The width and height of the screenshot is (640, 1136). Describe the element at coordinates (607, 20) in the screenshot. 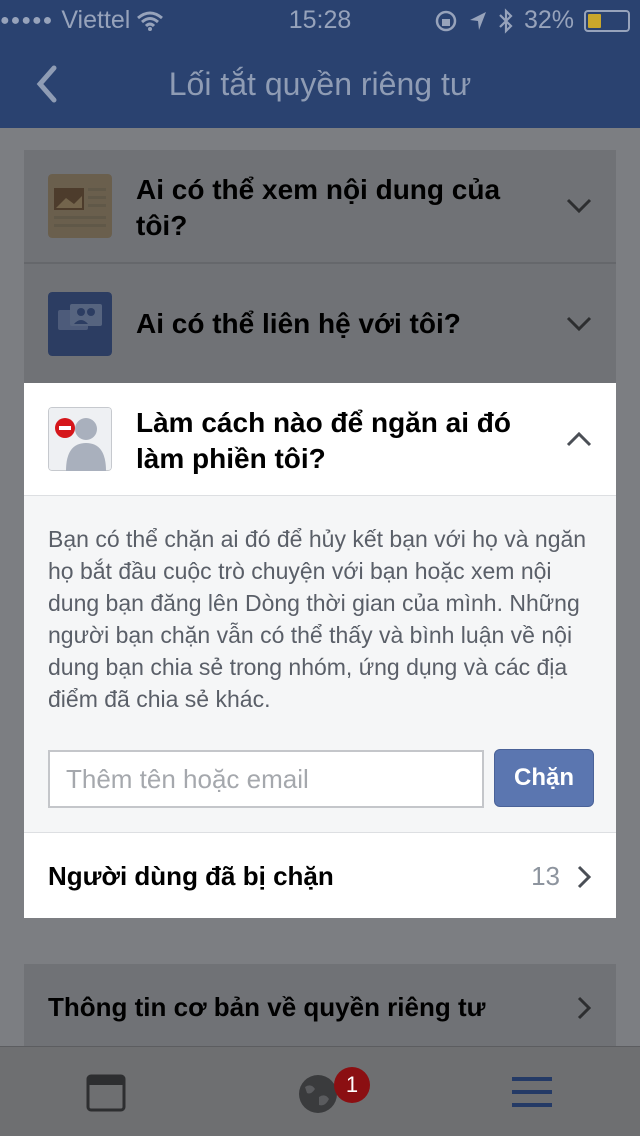

I see `battery-icon` at that location.